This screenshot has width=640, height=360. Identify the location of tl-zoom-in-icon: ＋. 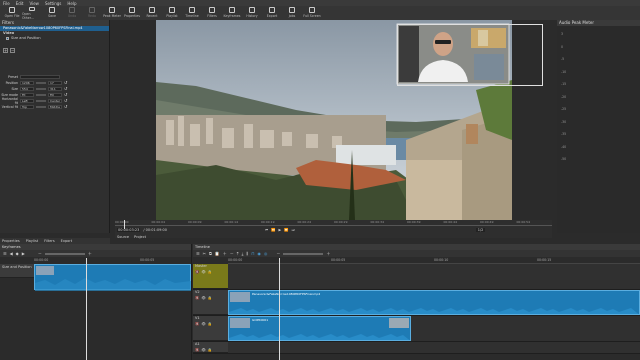
(328, 254).